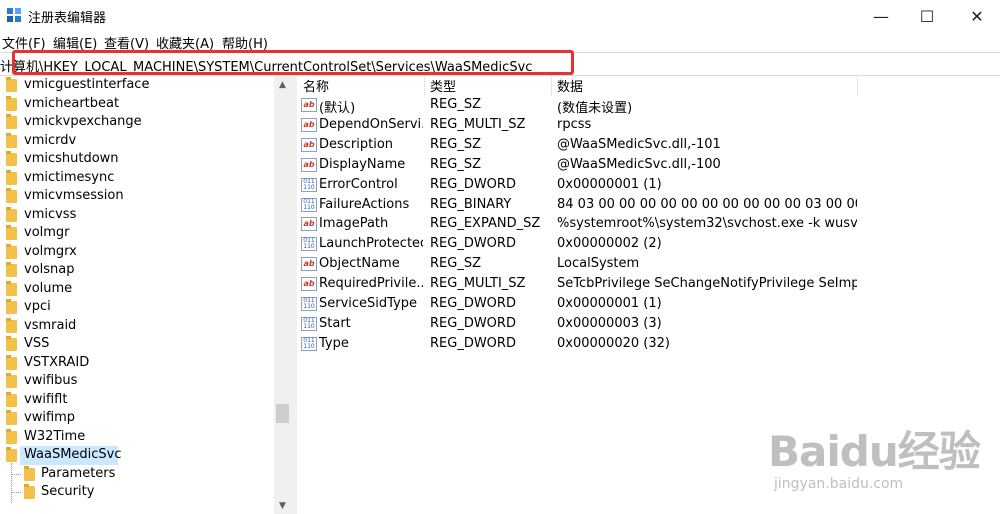 The width and height of the screenshot is (1000, 514). I want to click on tree-item: vwifibus, so click(137, 381).